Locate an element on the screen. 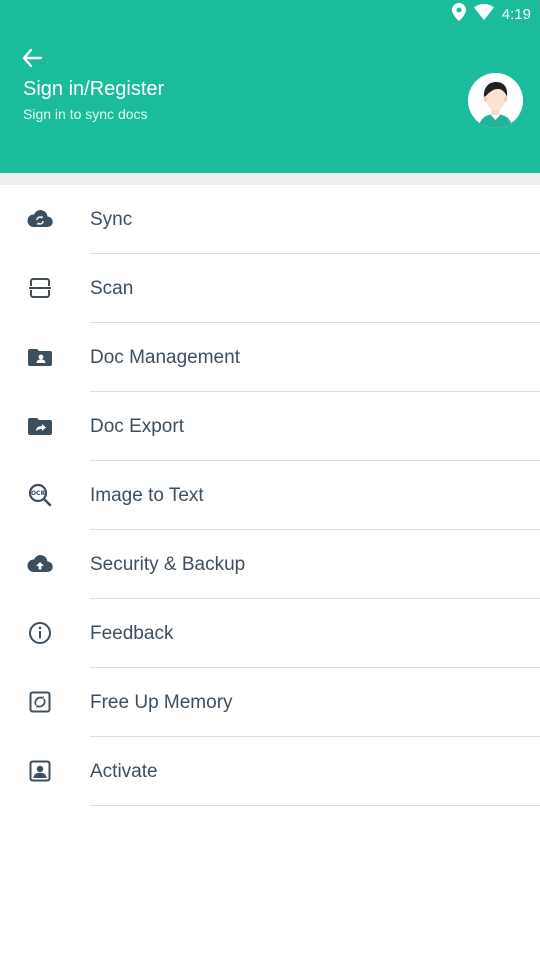 The width and height of the screenshot is (540, 960). info-icon is located at coordinates (40, 633).